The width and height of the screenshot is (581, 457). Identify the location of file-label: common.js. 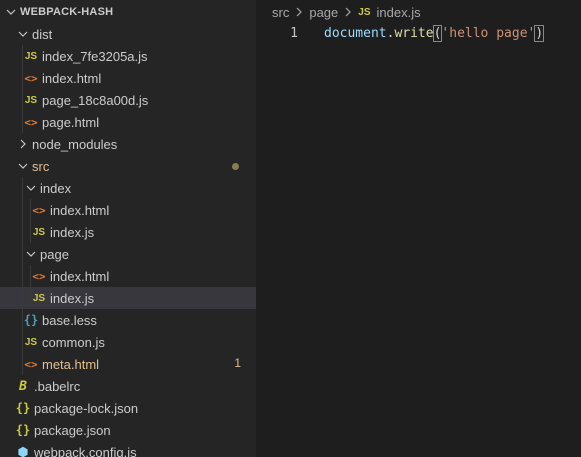
(73, 342).